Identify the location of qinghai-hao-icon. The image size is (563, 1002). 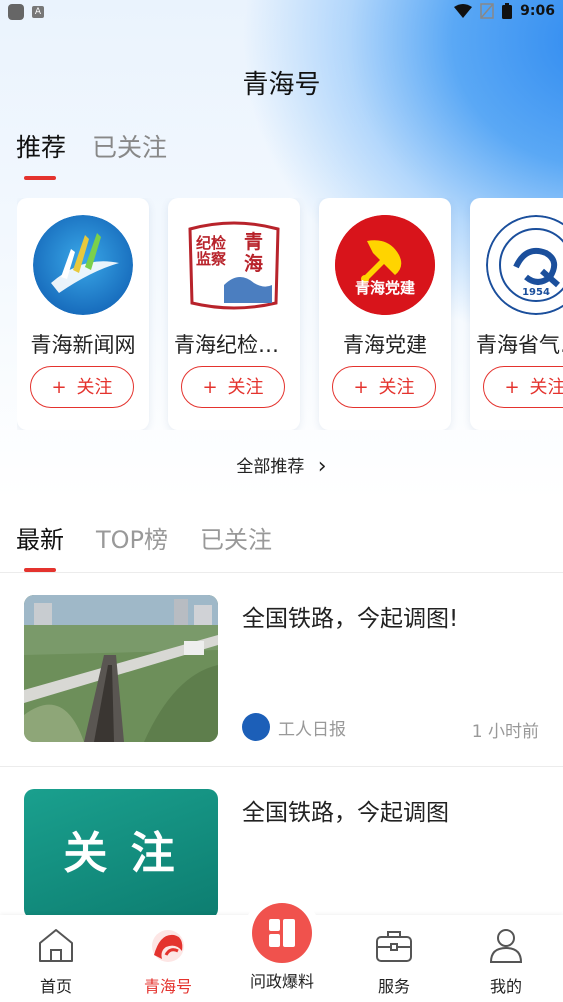
(168, 946).